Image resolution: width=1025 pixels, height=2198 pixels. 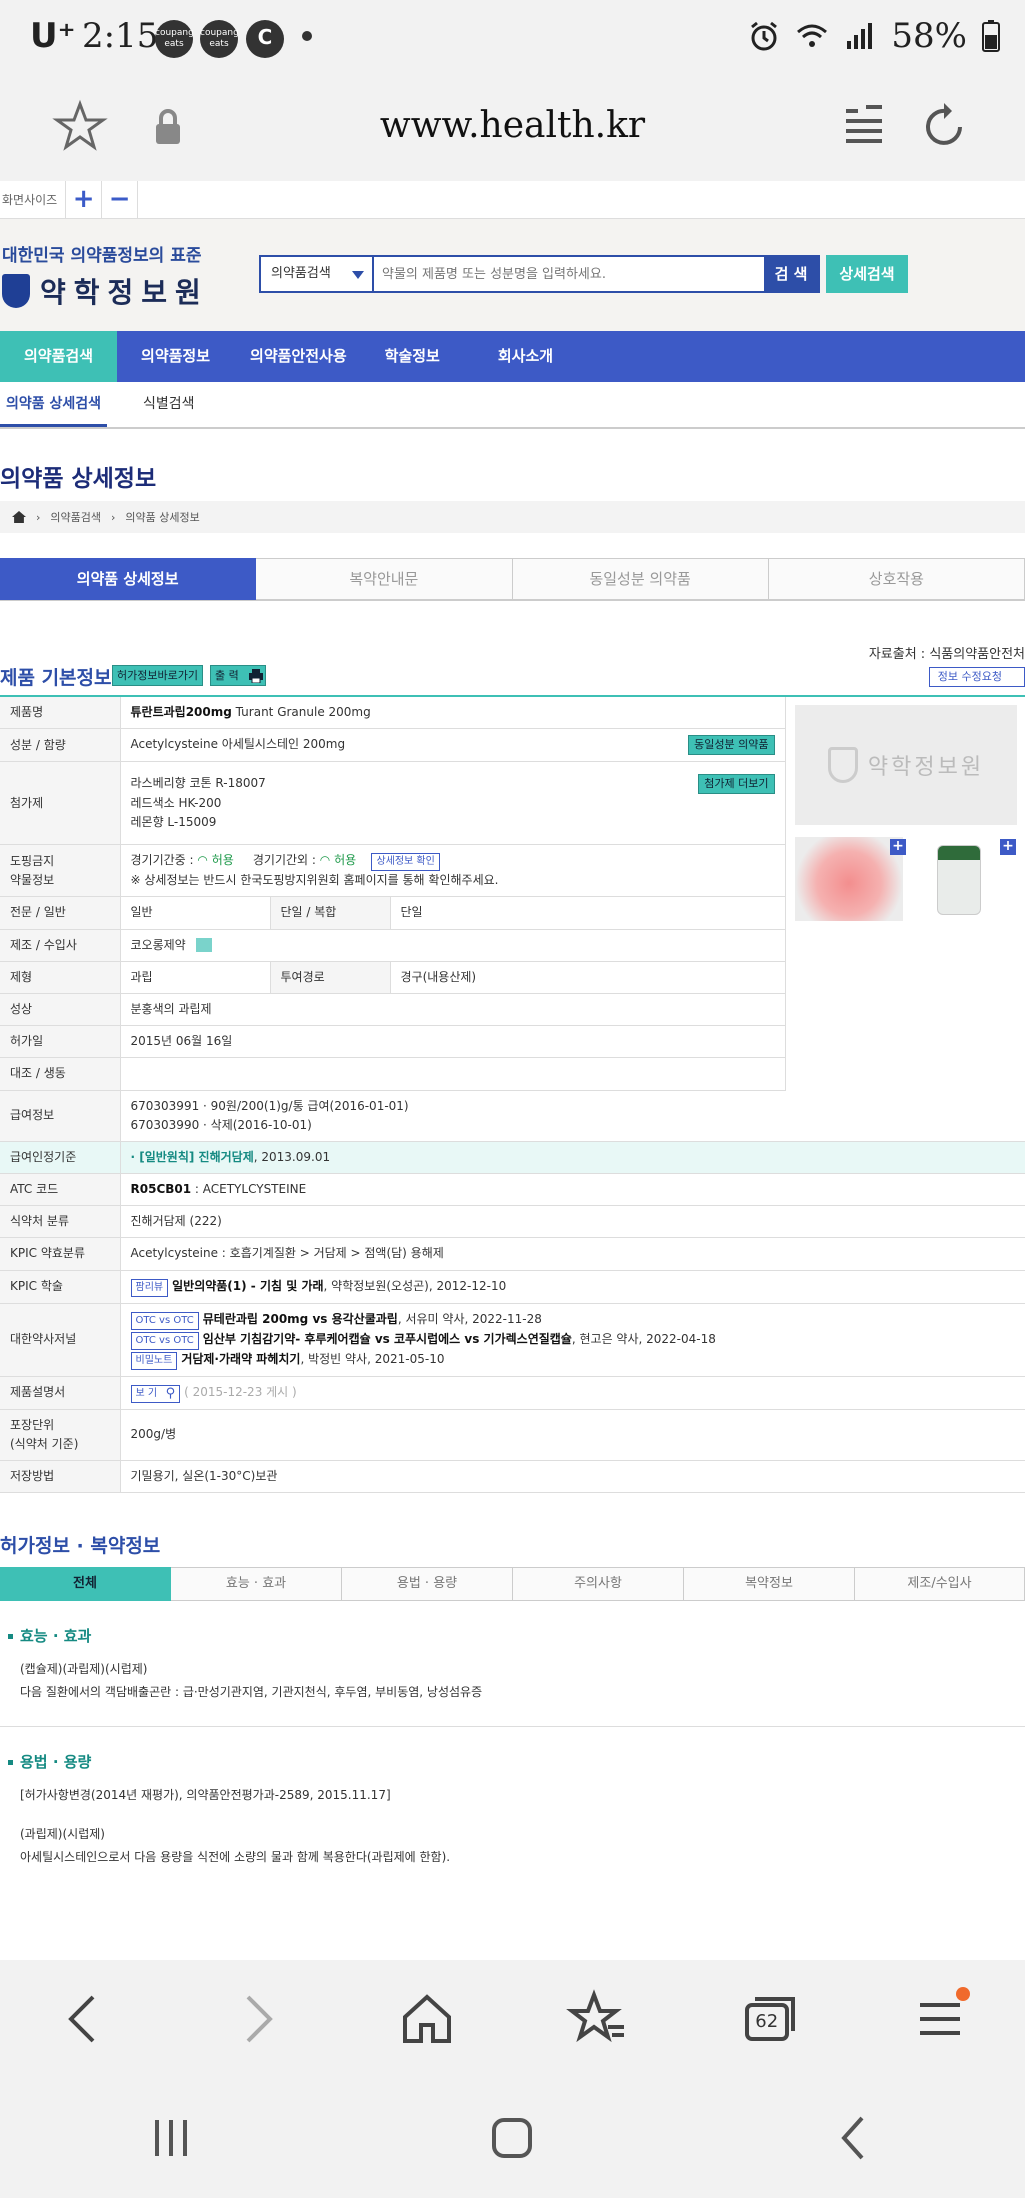 What do you see at coordinates (640, 579) in the screenshot?
I see `tab-same-ingredient: 동일성분 의약품` at bounding box center [640, 579].